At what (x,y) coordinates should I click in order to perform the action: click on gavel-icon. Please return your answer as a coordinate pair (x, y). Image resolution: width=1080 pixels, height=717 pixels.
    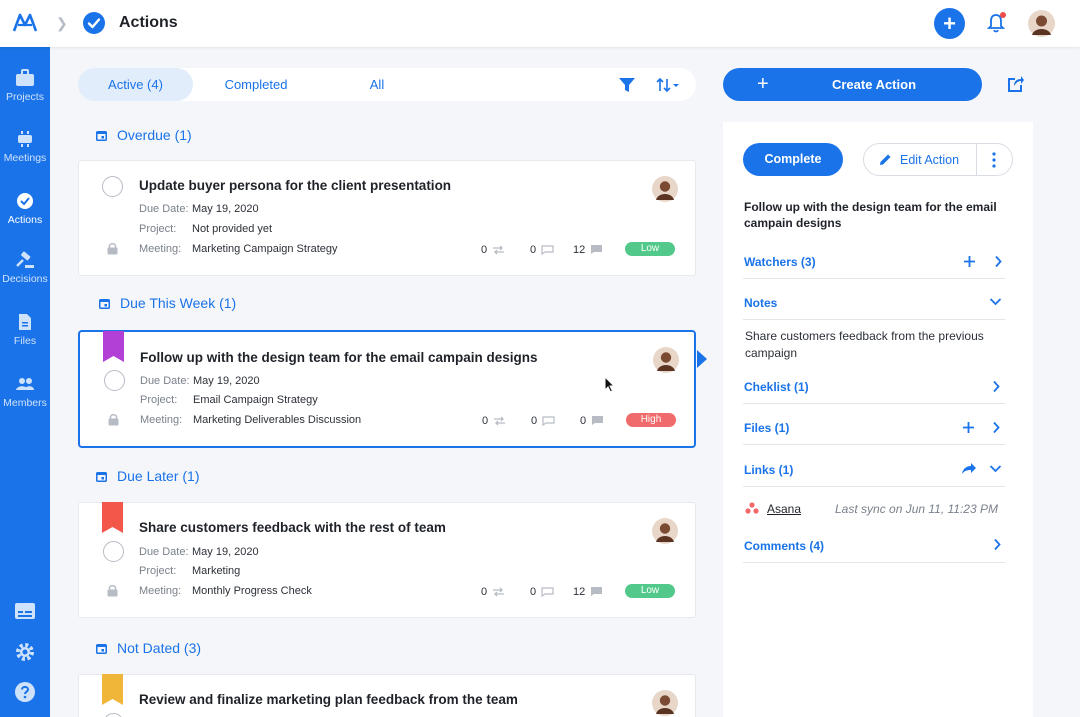
    Looking at the image, I should click on (25, 259).